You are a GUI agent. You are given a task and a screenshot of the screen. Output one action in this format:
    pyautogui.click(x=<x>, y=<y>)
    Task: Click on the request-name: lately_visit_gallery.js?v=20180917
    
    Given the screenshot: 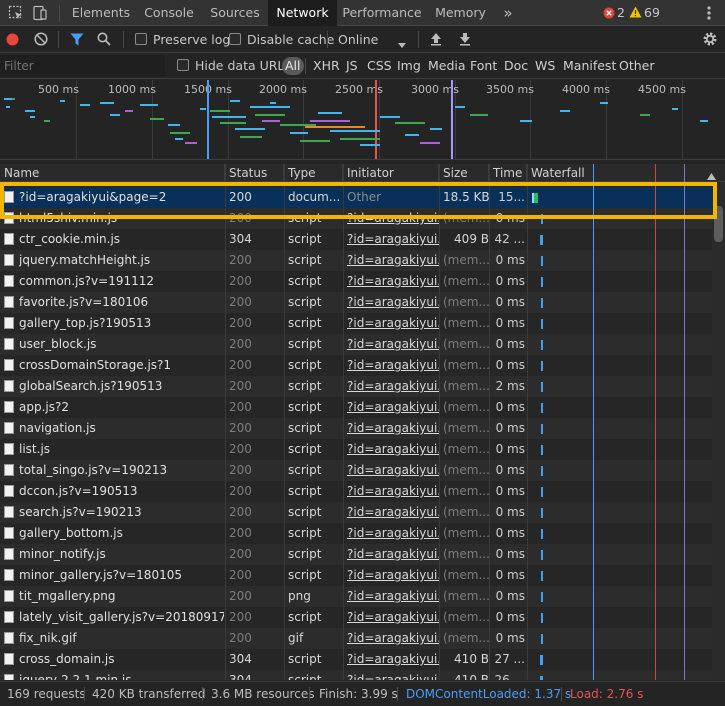 What is the action you would take?
    pyautogui.click(x=121, y=617)
    